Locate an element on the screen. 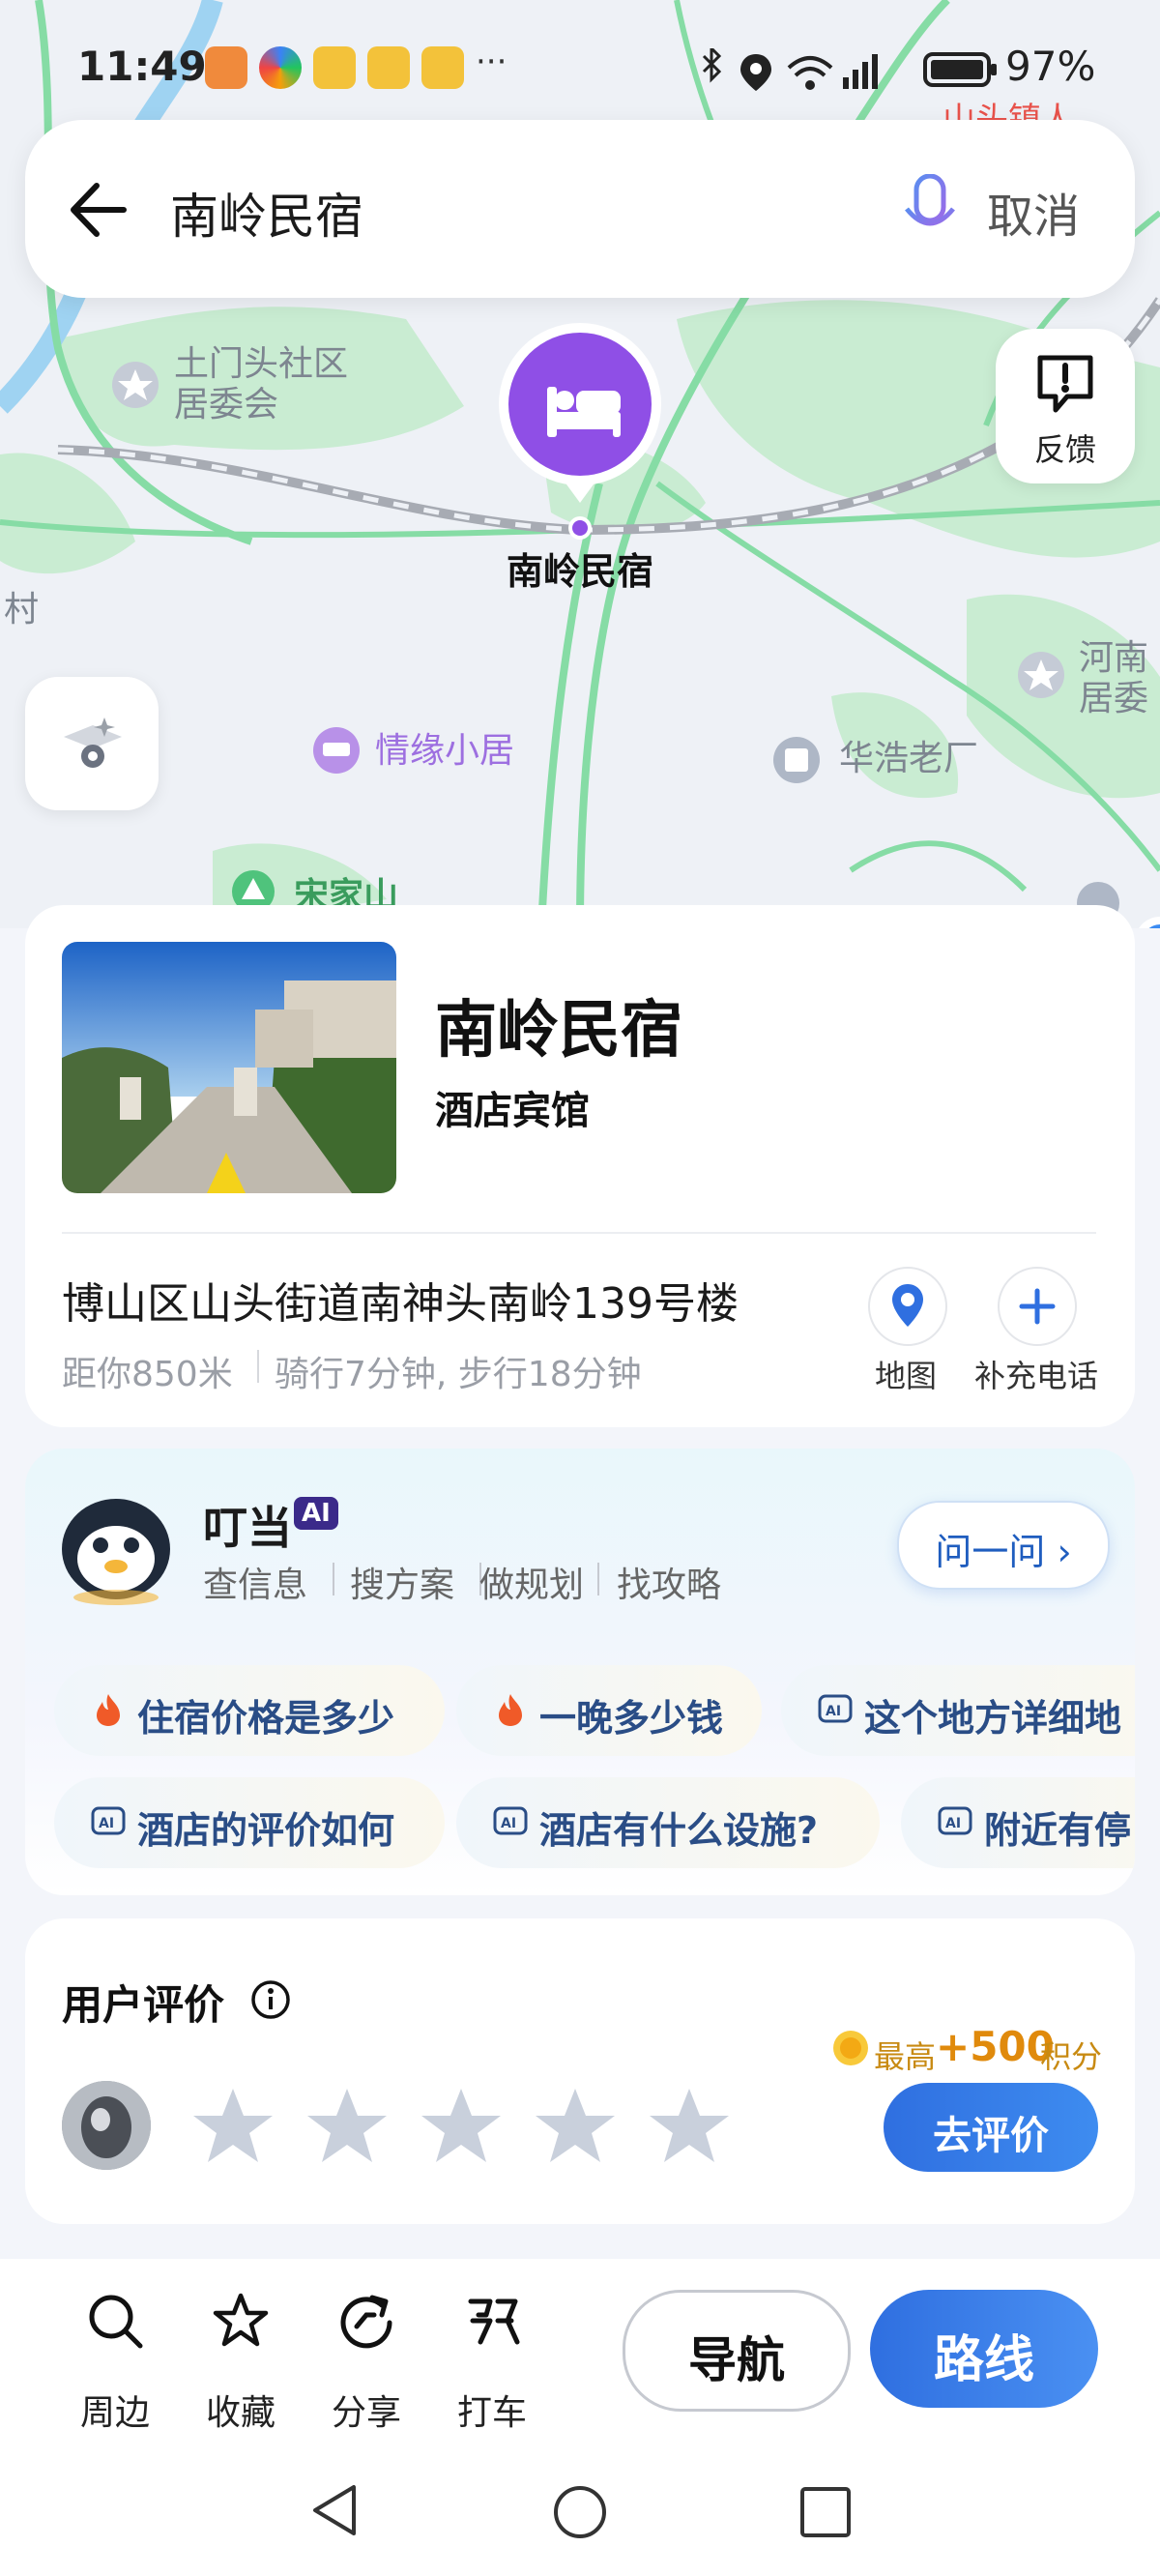 The height and width of the screenshot is (2576, 1160). assistant-feature: 搜方案 is located at coordinates (403, 1585).